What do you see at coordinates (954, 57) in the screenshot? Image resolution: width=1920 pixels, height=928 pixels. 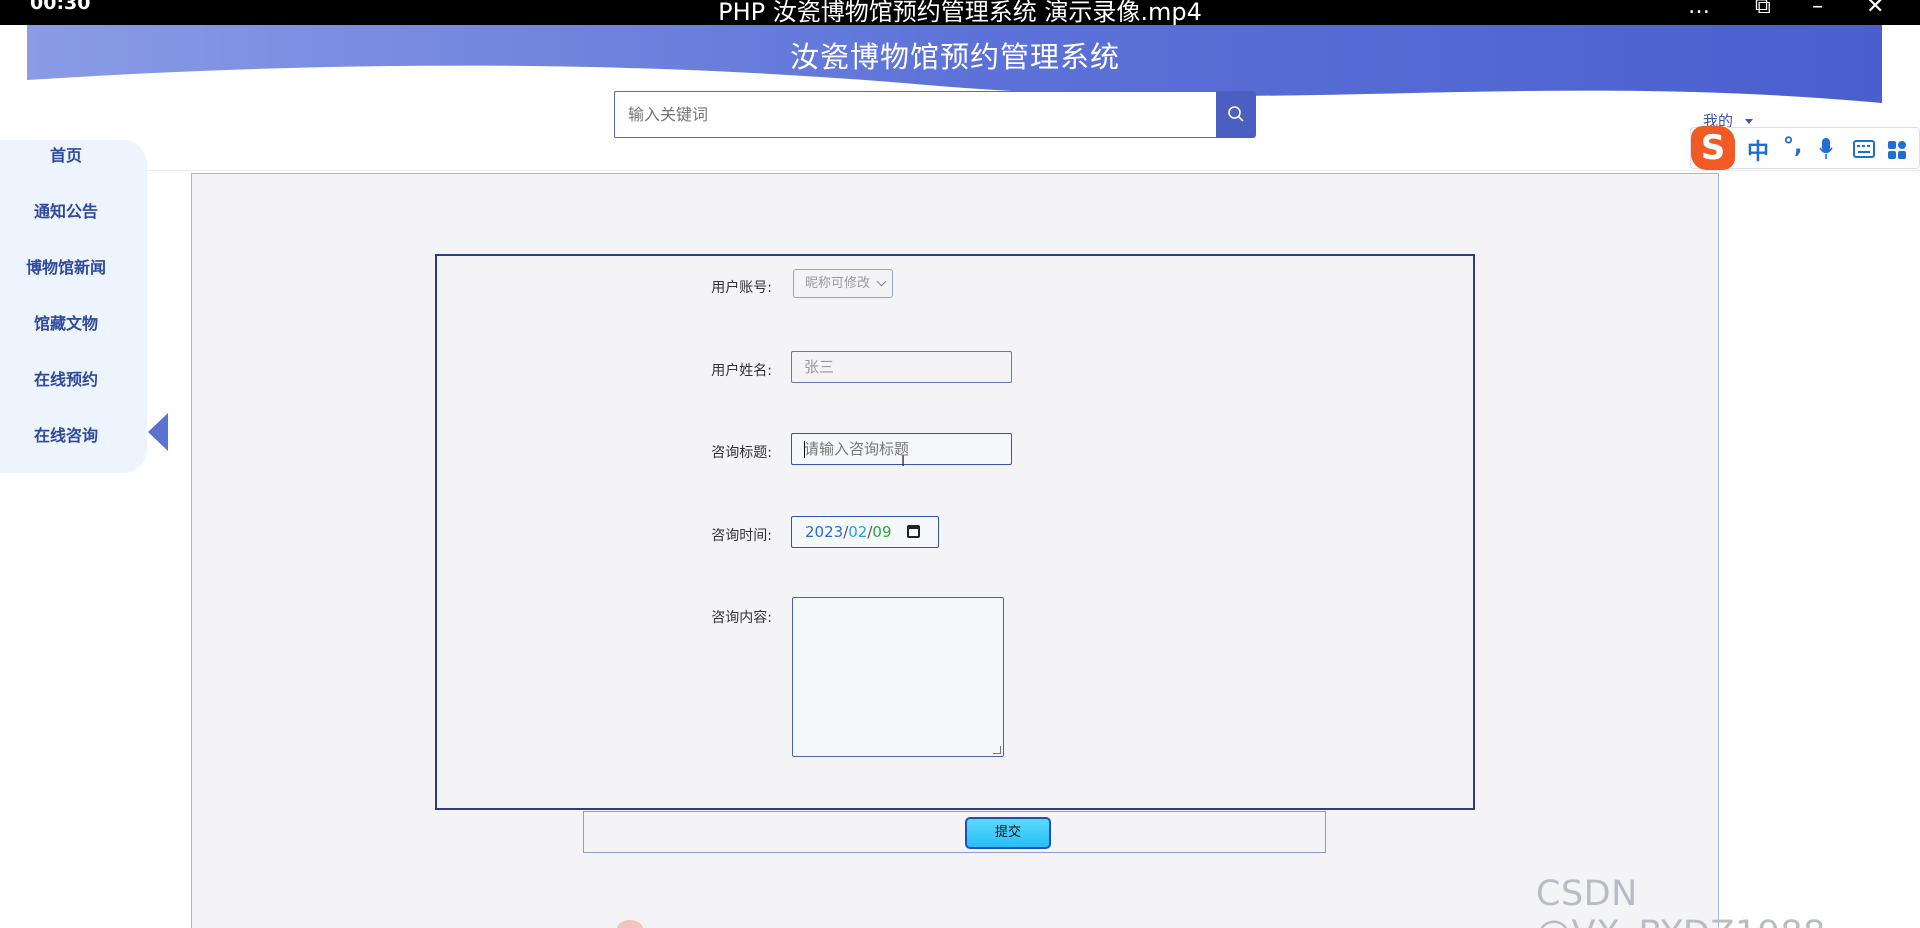 I see `site-title: 汝瓷博物馆预约管理系统` at bounding box center [954, 57].